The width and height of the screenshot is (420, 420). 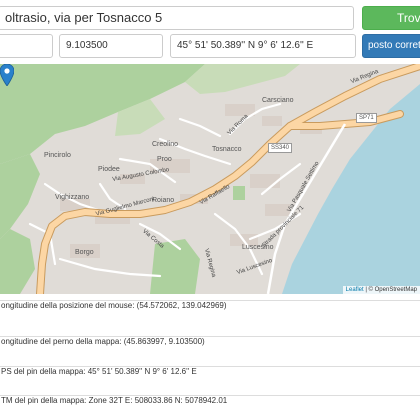 I want to click on place-roiano: Roiano, so click(x=163, y=200).